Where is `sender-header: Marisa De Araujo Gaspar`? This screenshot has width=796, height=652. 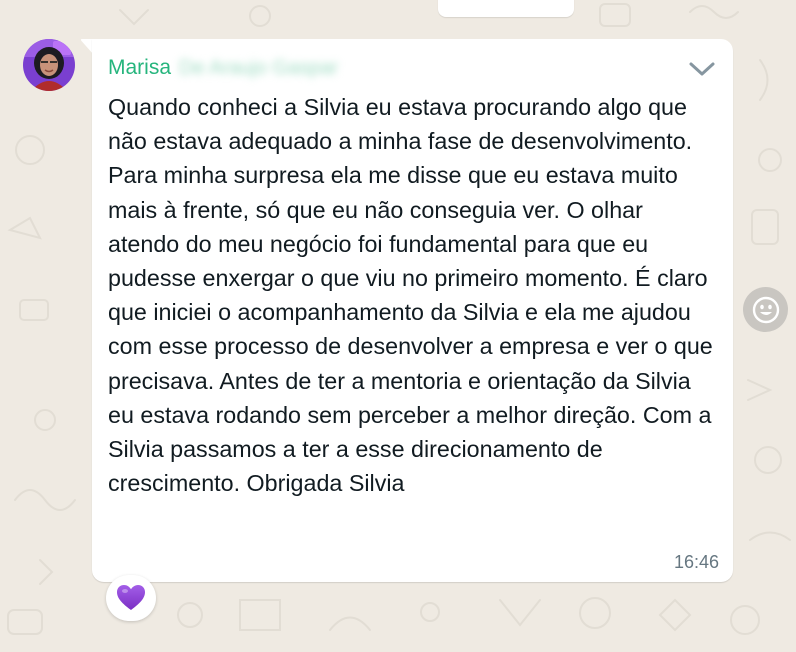 sender-header: Marisa De Araujo Gaspar is located at coordinates (223, 68).